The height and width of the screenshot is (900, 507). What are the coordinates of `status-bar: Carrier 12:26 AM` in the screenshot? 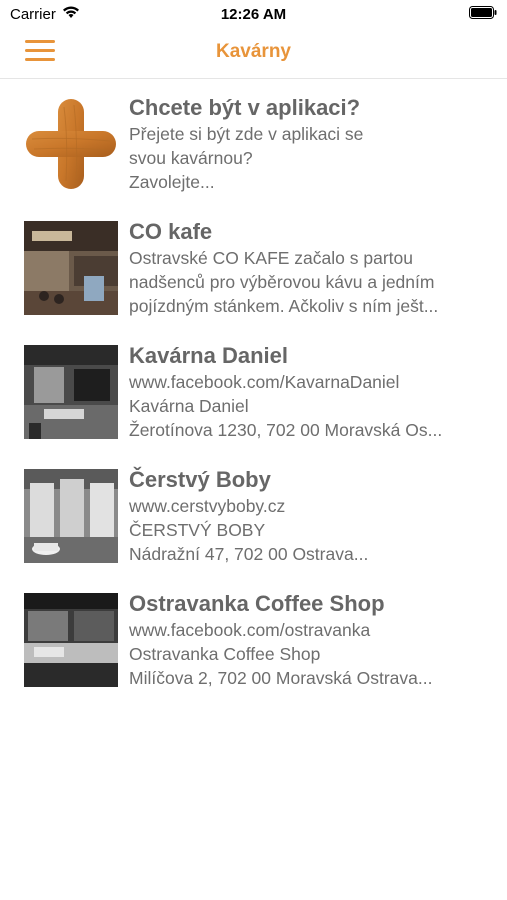 It's located at (253, 14).